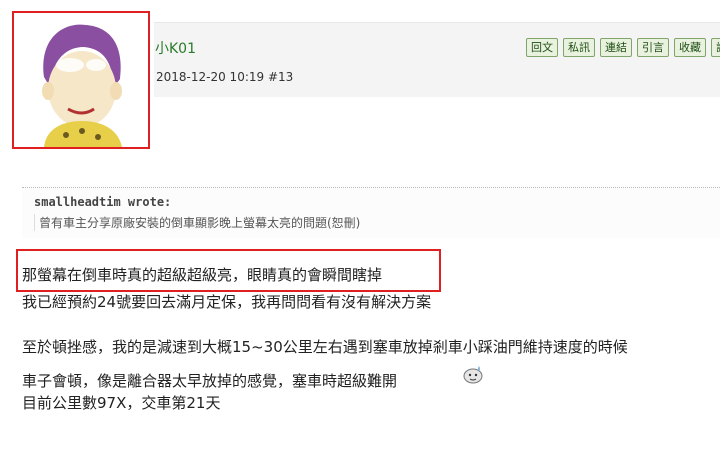 Image resolution: width=720 pixels, height=457 pixels. Describe the element at coordinates (210, 381) in the screenshot. I see `body-line-4: 車子會頓，像是離合器太早放掉的感覺，塞車時超級難開` at that location.